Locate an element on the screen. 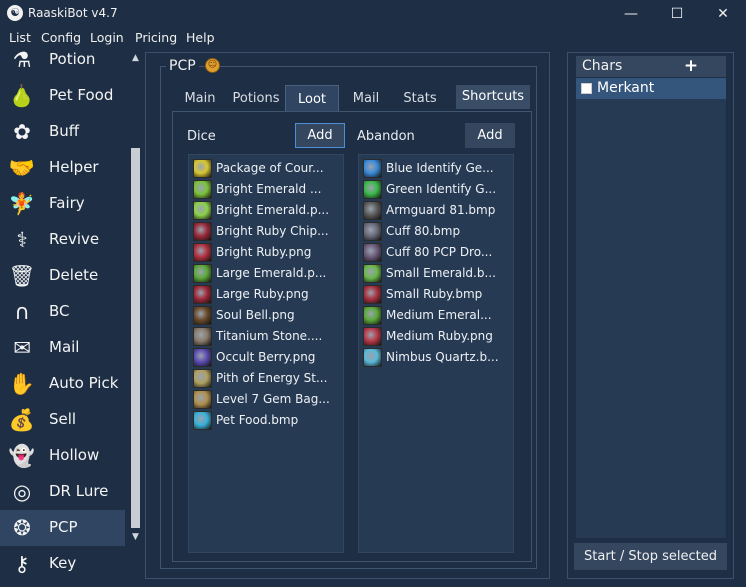  sidebar-item-hollow: 👻 Hollow is located at coordinates (62, 456).